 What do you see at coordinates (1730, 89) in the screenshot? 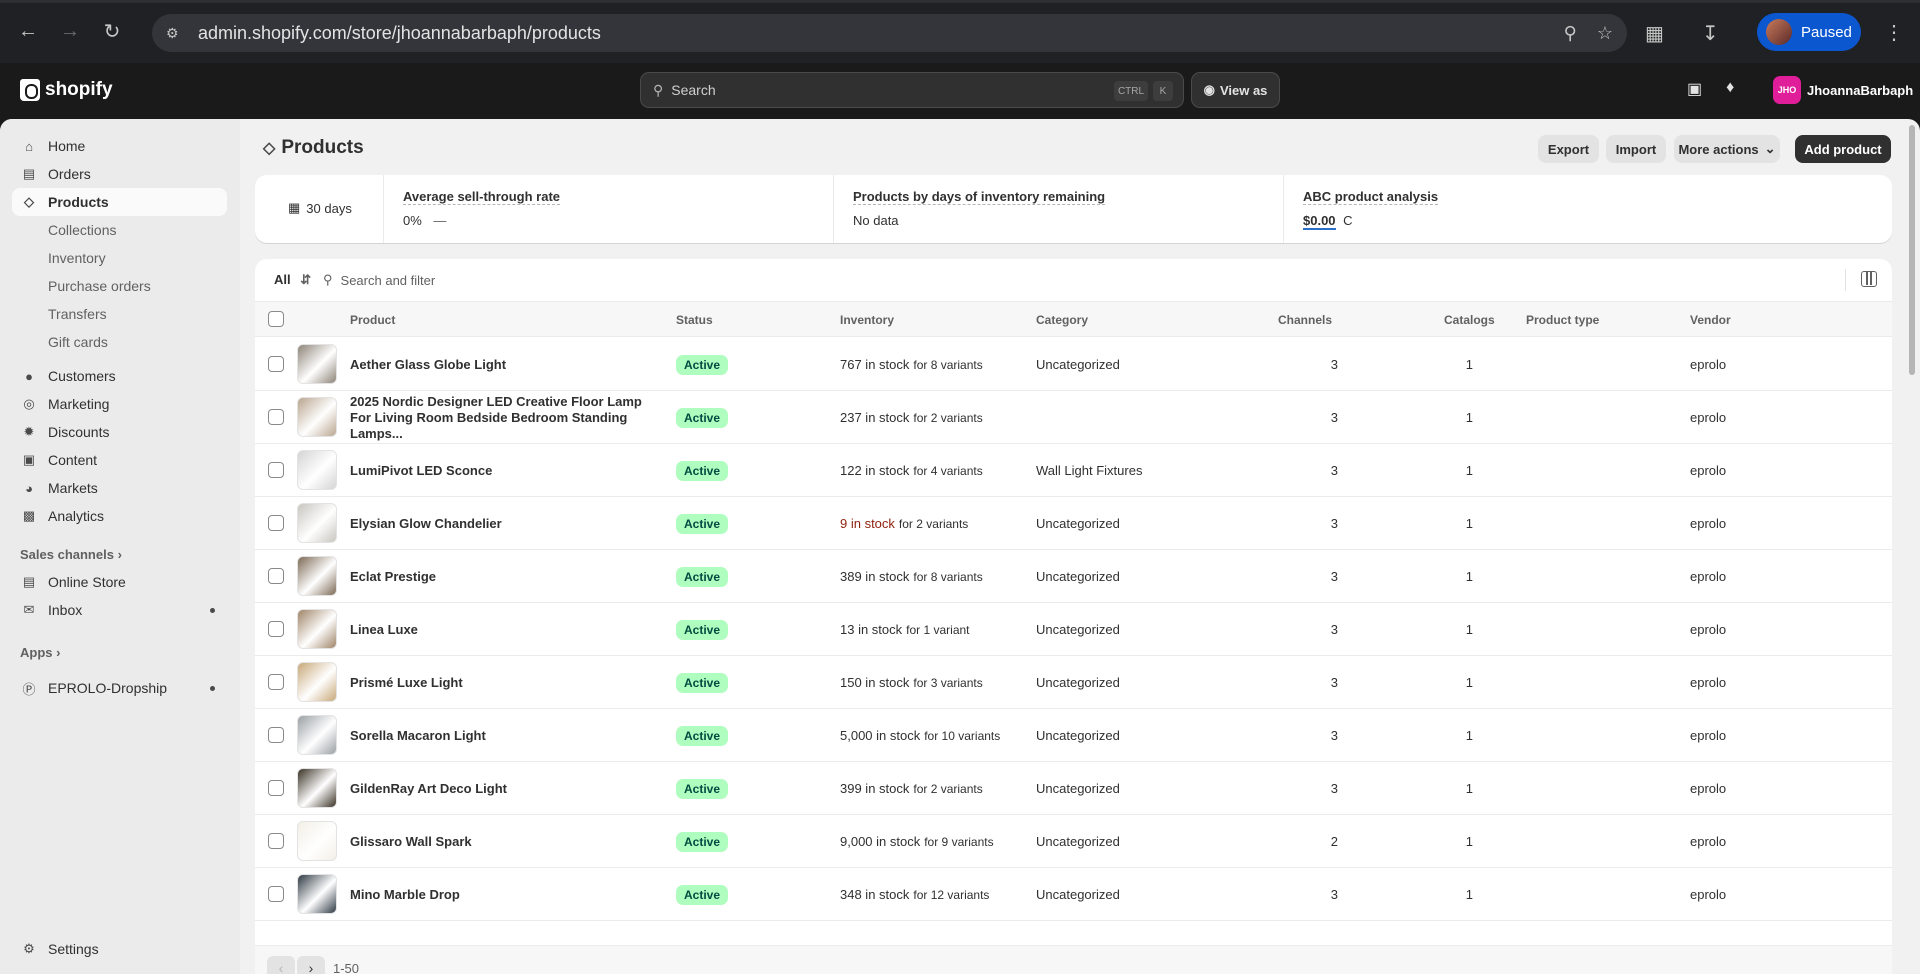
I see `bell-icon: ♦` at bounding box center [1730, 89].